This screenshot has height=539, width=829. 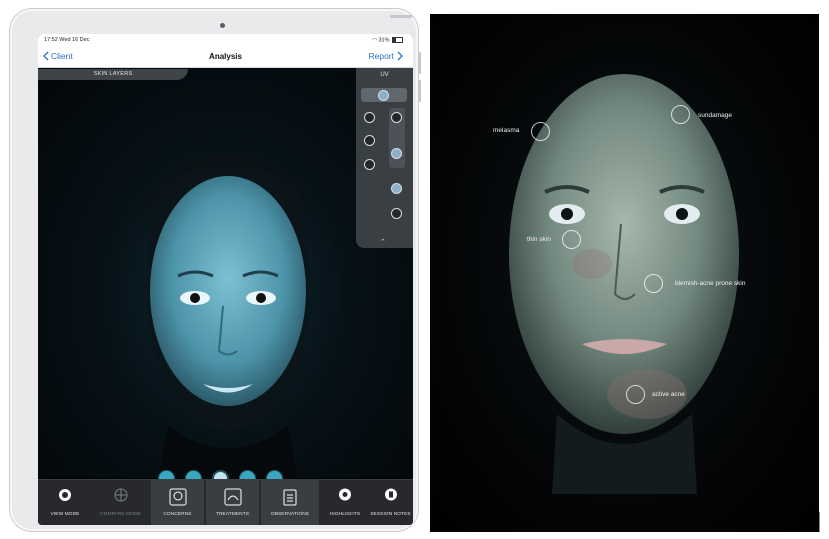 I want to click on ipad-volume-up-button, so click(x=419, y=63).